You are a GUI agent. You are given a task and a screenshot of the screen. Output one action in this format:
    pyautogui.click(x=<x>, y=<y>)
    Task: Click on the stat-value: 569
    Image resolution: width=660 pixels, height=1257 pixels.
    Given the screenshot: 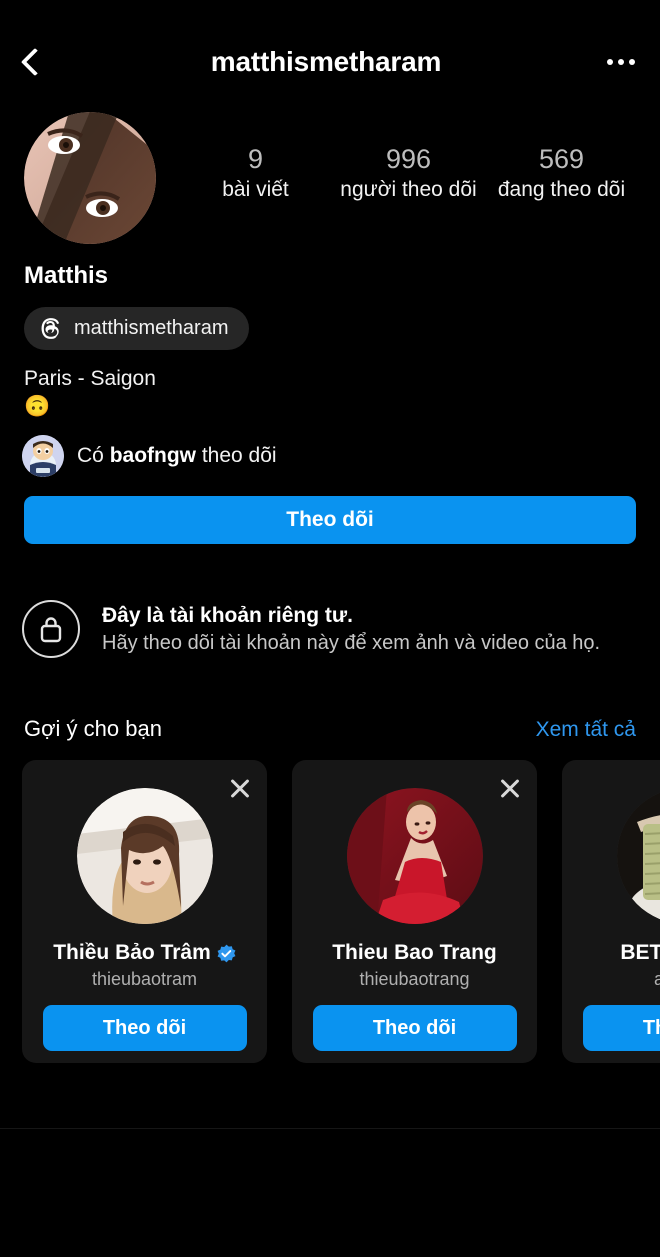 What is the action you would take?
    pyautogui.click(x=561, y=159)
    